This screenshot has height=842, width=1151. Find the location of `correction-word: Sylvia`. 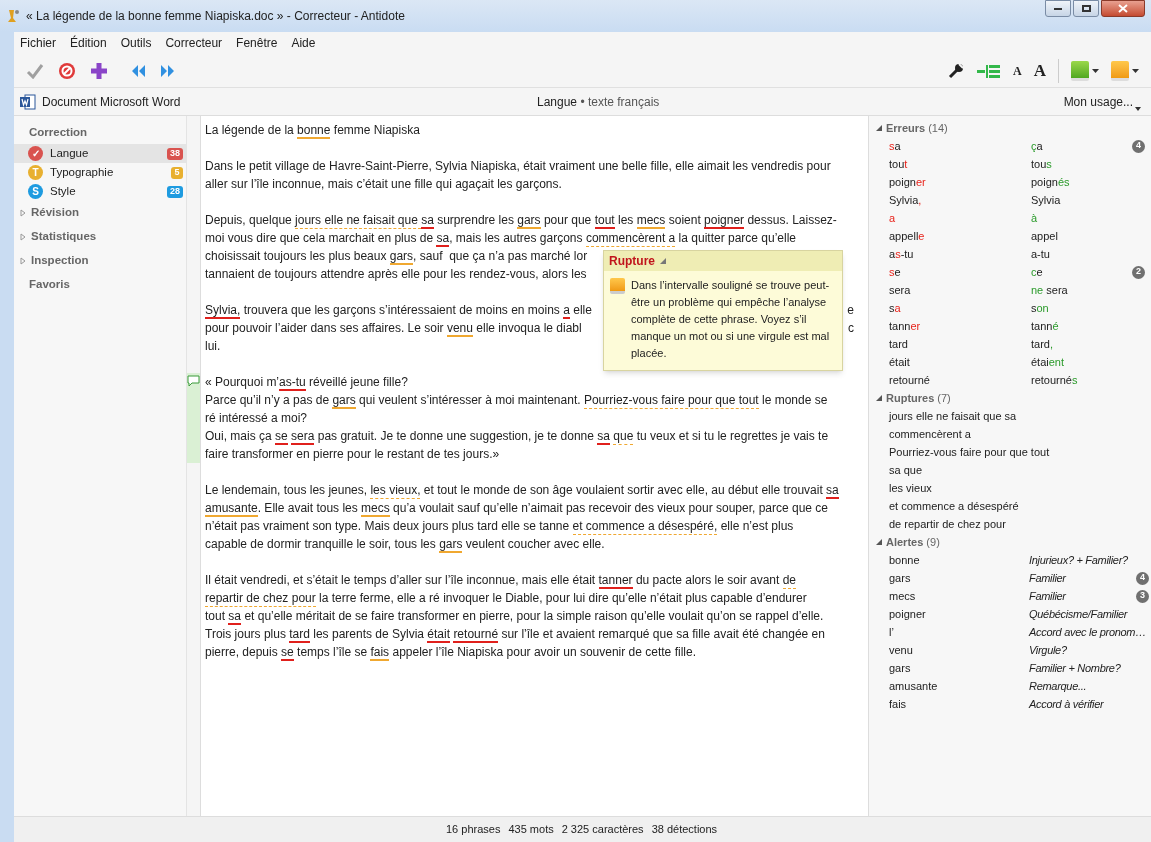

correction-word: Sylvia is located at coordinates (1046, 200).